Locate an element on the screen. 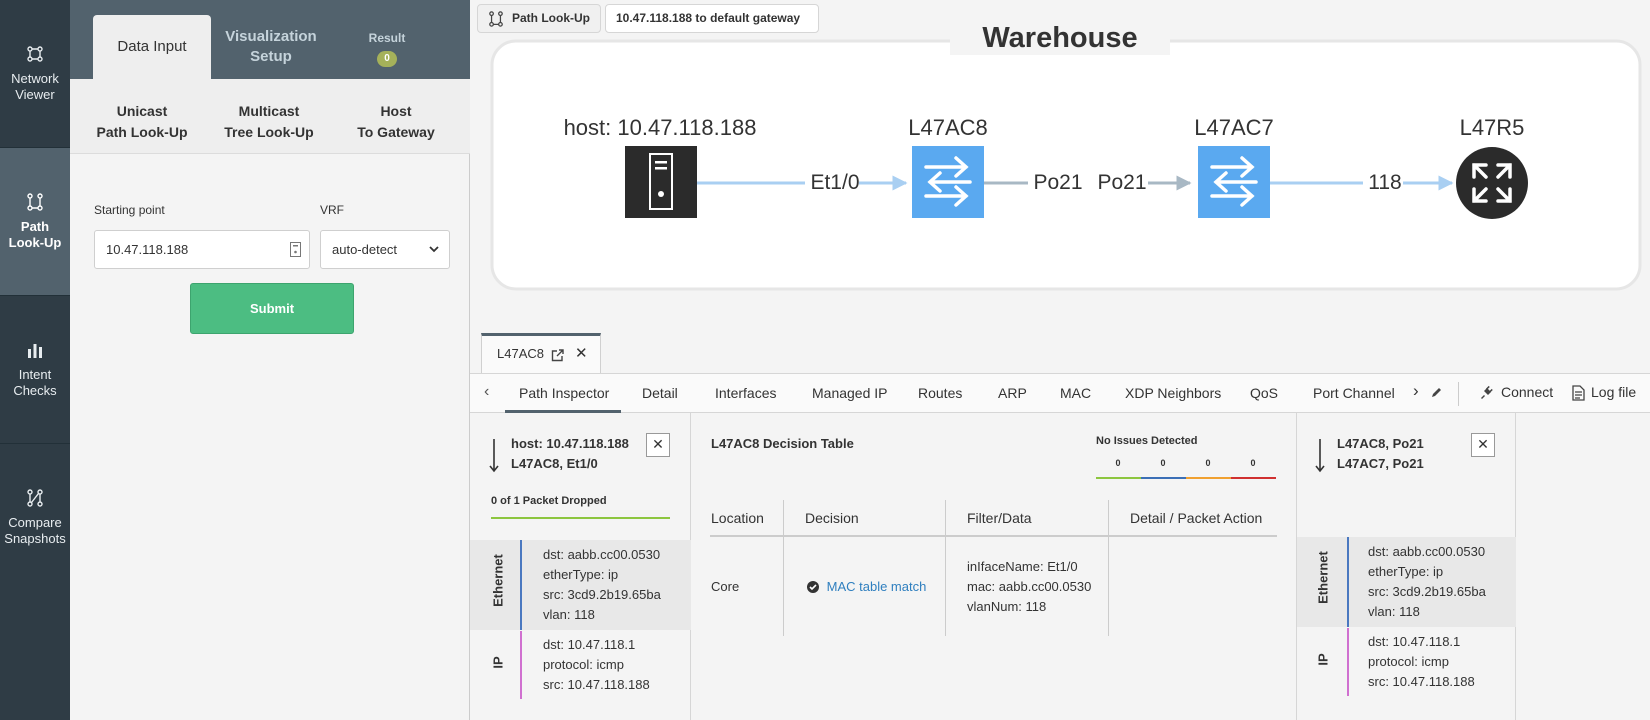 The width and height of the screenshot is (1650, 720). server-node is located at coordinates (661, 182).